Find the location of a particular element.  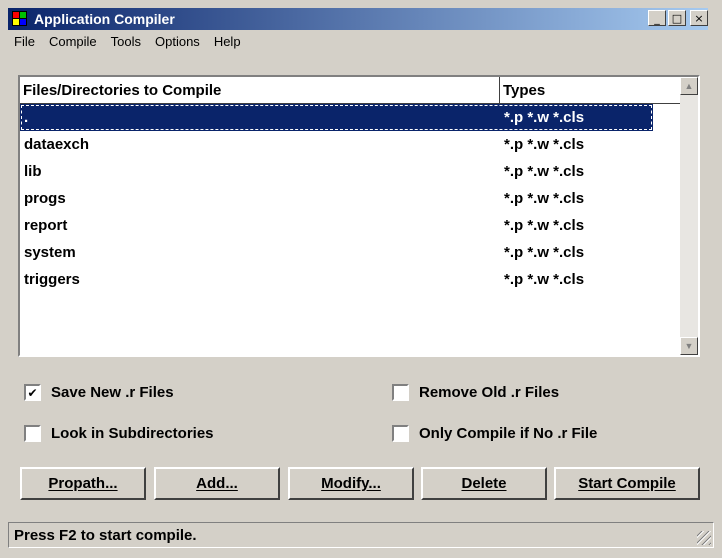

scroll-up-button: ▲ is located at coordinates (689, 86).